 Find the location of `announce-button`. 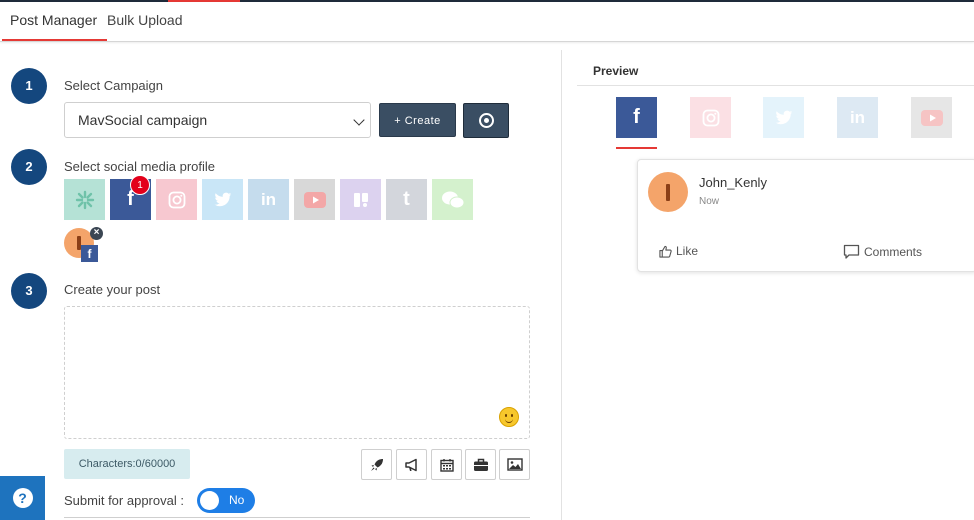

announce-button is located at coordinates (411, 464).